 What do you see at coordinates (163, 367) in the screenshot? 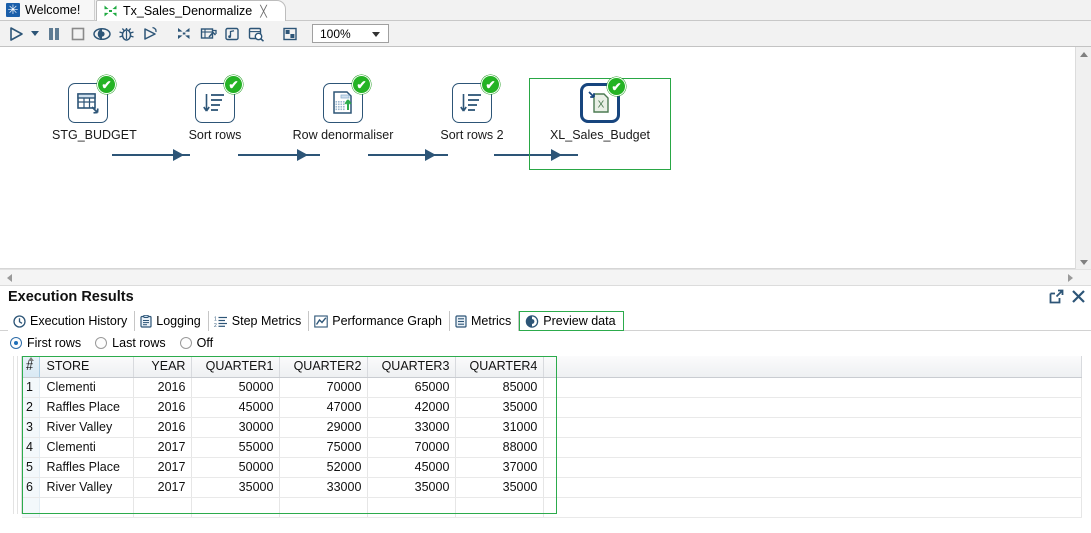
I see `column-header-year: YEAR` at bounding box center [163, 367].